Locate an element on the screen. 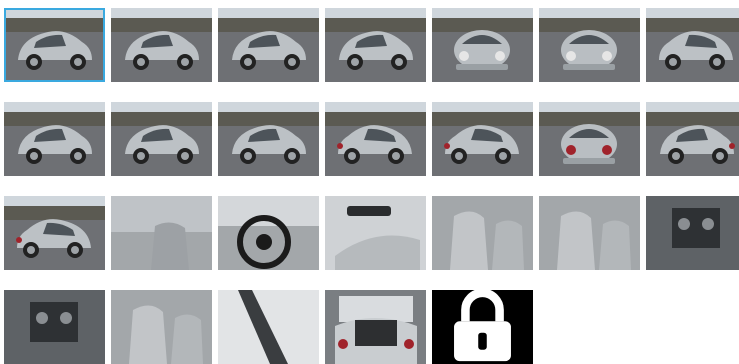  locked-more-photos-tile is located at coordinates (482, 327).